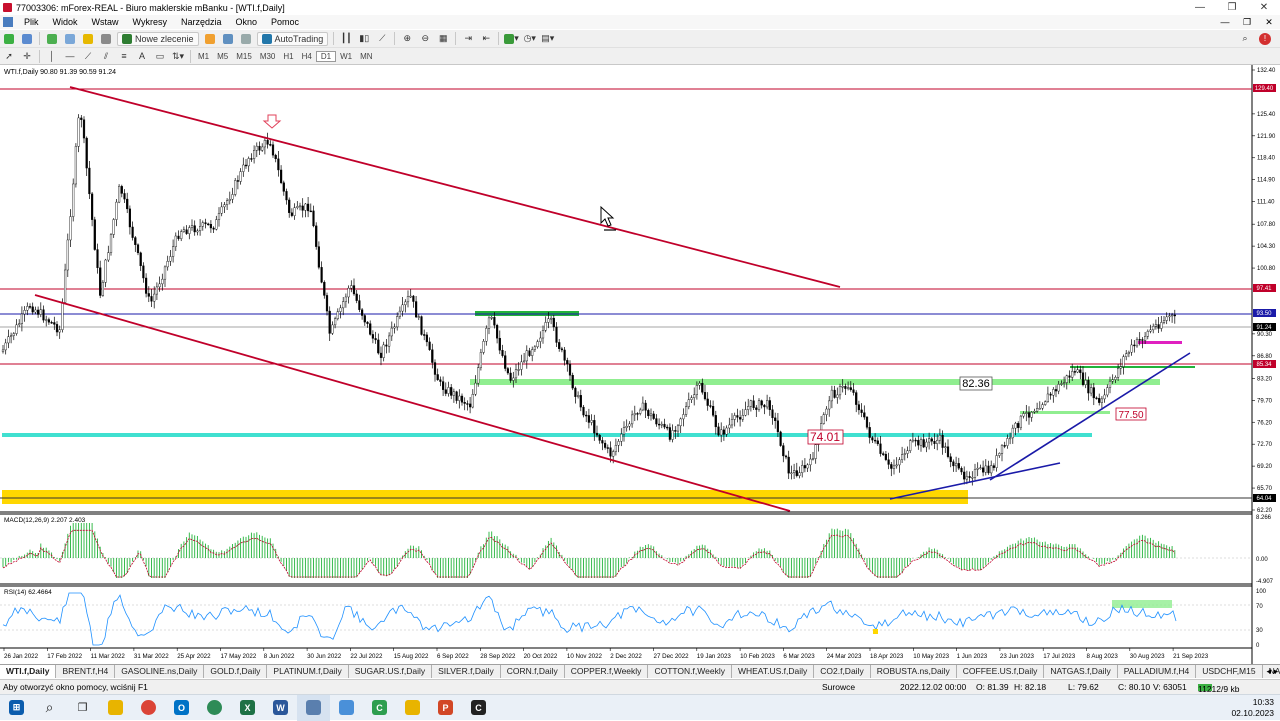 The image size is (1280, 721). What do you see at coordinates (346, 39) in the screenshot?
I see `bar-chart-button: ┃┃` at bounding box center [346, 39].